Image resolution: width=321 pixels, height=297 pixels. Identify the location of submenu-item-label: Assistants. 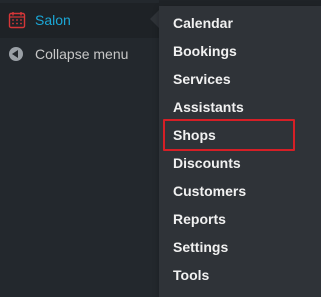
(208, 107).